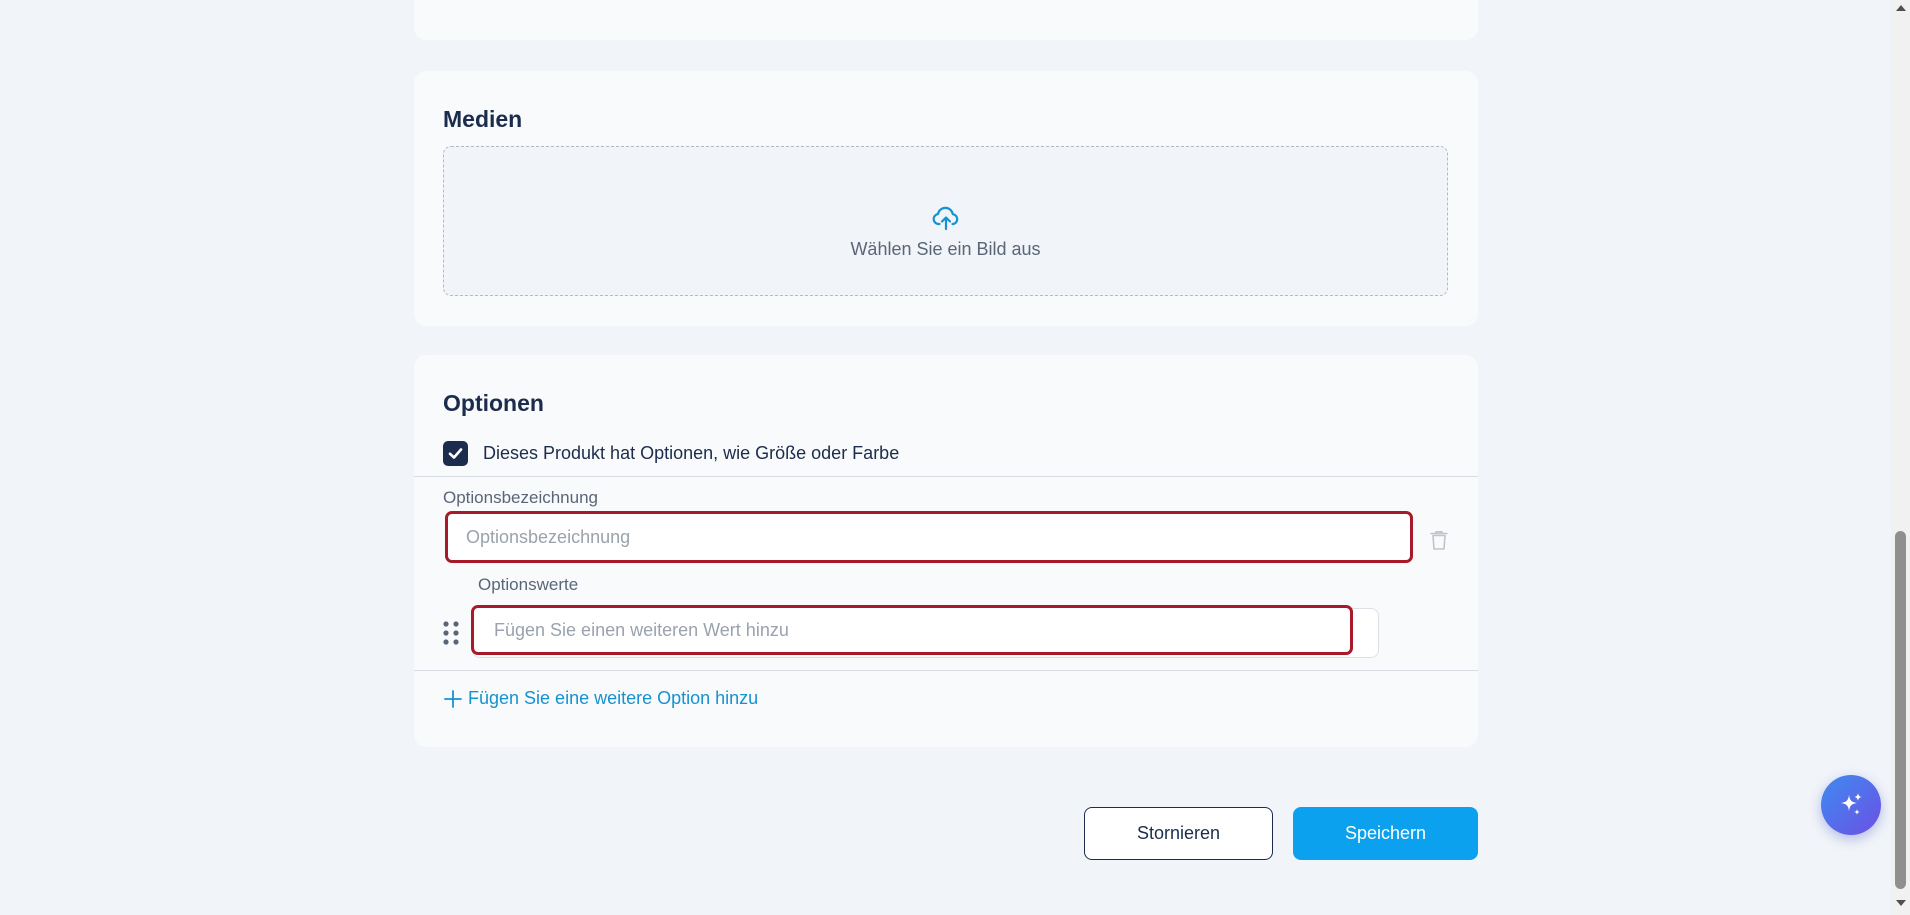 This screenshot has width=1910, height=915. Describe the element at coordinates (946, 20) in the screenshot. I see `previous-section-card` at that location.